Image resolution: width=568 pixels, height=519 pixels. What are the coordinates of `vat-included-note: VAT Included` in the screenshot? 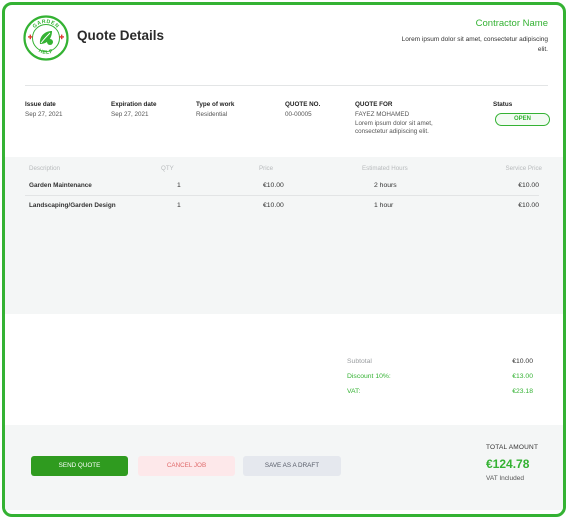 It's located at (505, 478).